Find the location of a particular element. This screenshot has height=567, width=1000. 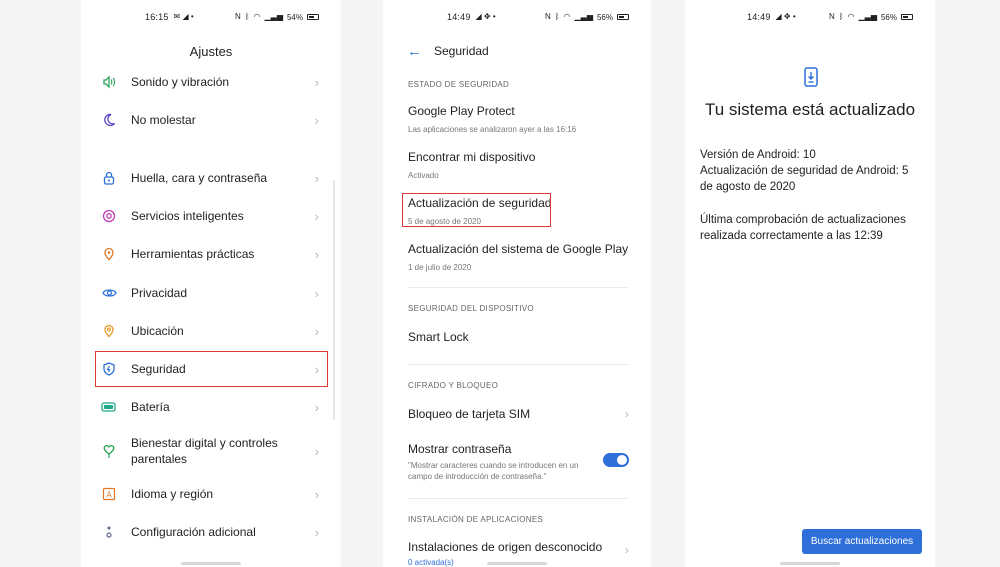

toggle-knob is located at coordinates (622, 460).